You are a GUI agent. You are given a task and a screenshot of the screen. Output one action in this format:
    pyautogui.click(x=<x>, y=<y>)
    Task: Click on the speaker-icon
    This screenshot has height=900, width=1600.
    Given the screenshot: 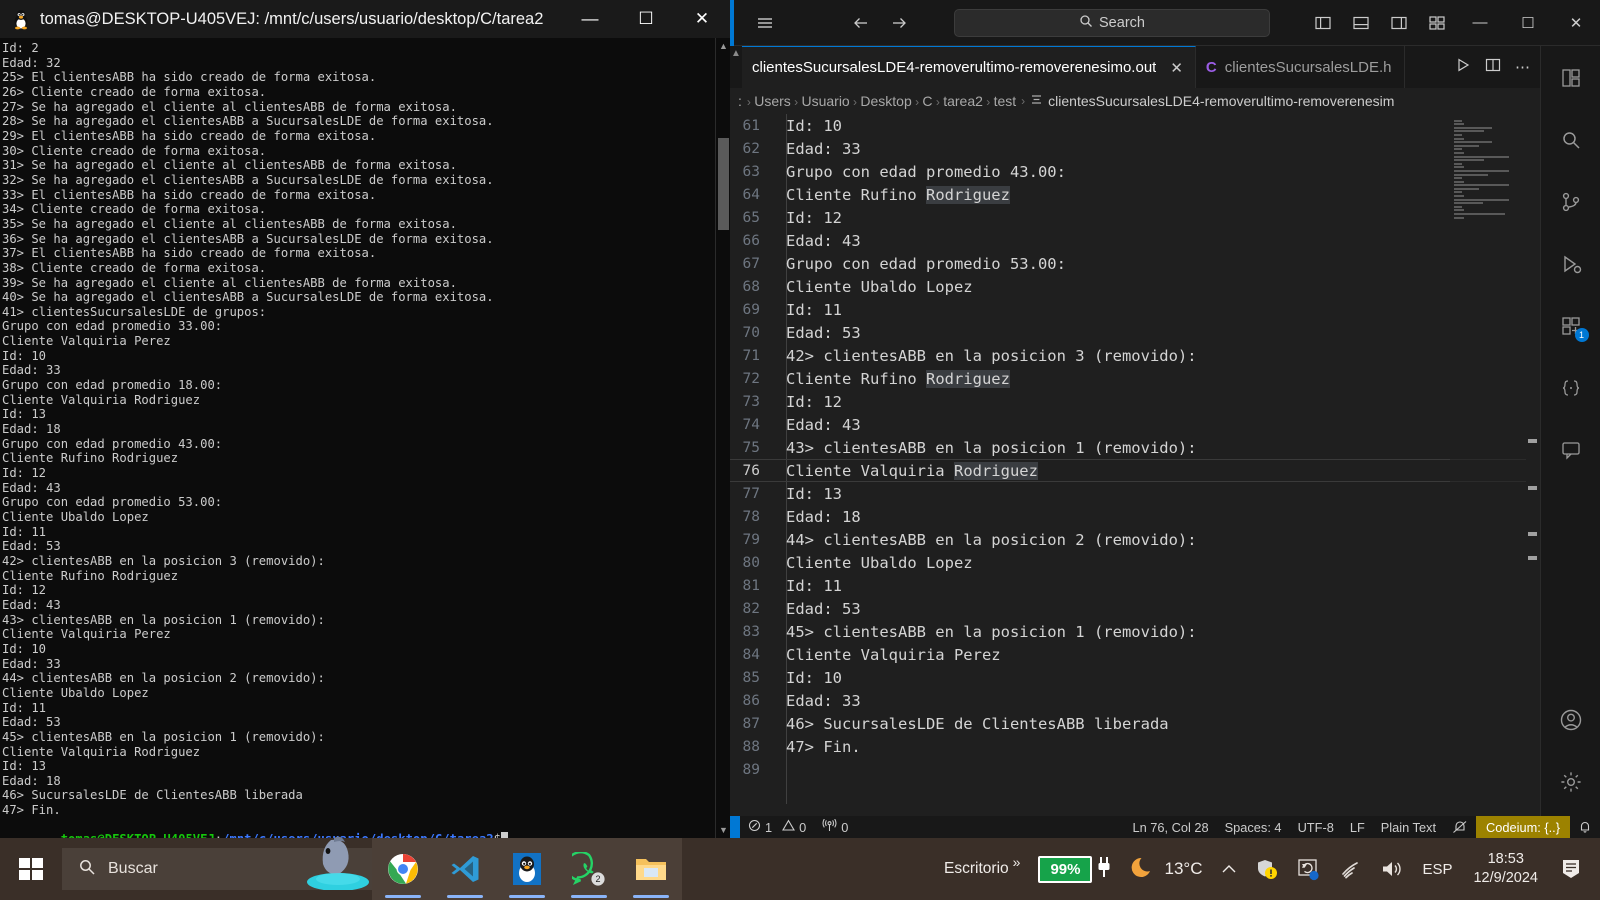 What is the action you would take?
    pyautogui.click(x=1392, y=869)
    